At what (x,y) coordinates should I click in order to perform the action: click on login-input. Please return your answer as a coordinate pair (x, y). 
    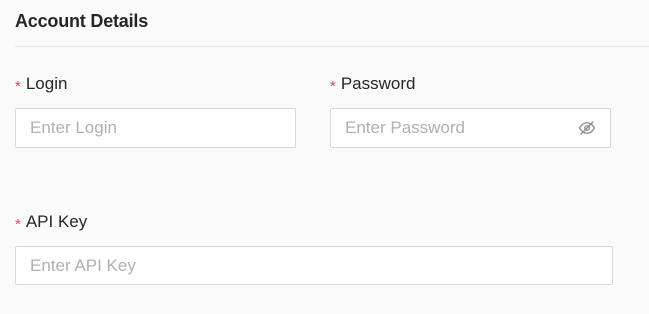
    Looking at the image, I should click on (155, 128).